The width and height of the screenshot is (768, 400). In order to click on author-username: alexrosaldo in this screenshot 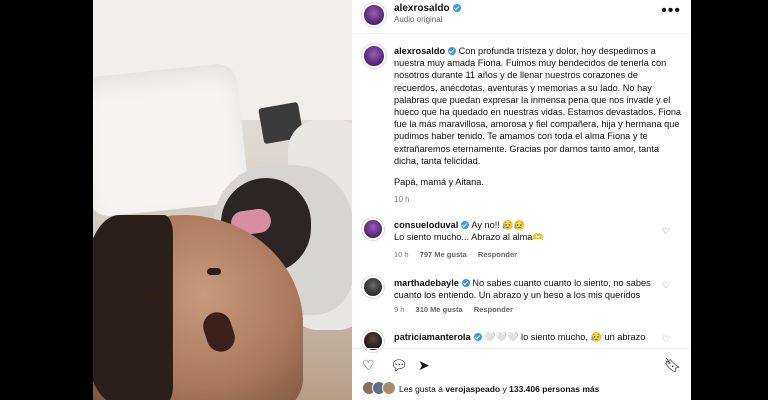, I will do `click(422, 8)`.